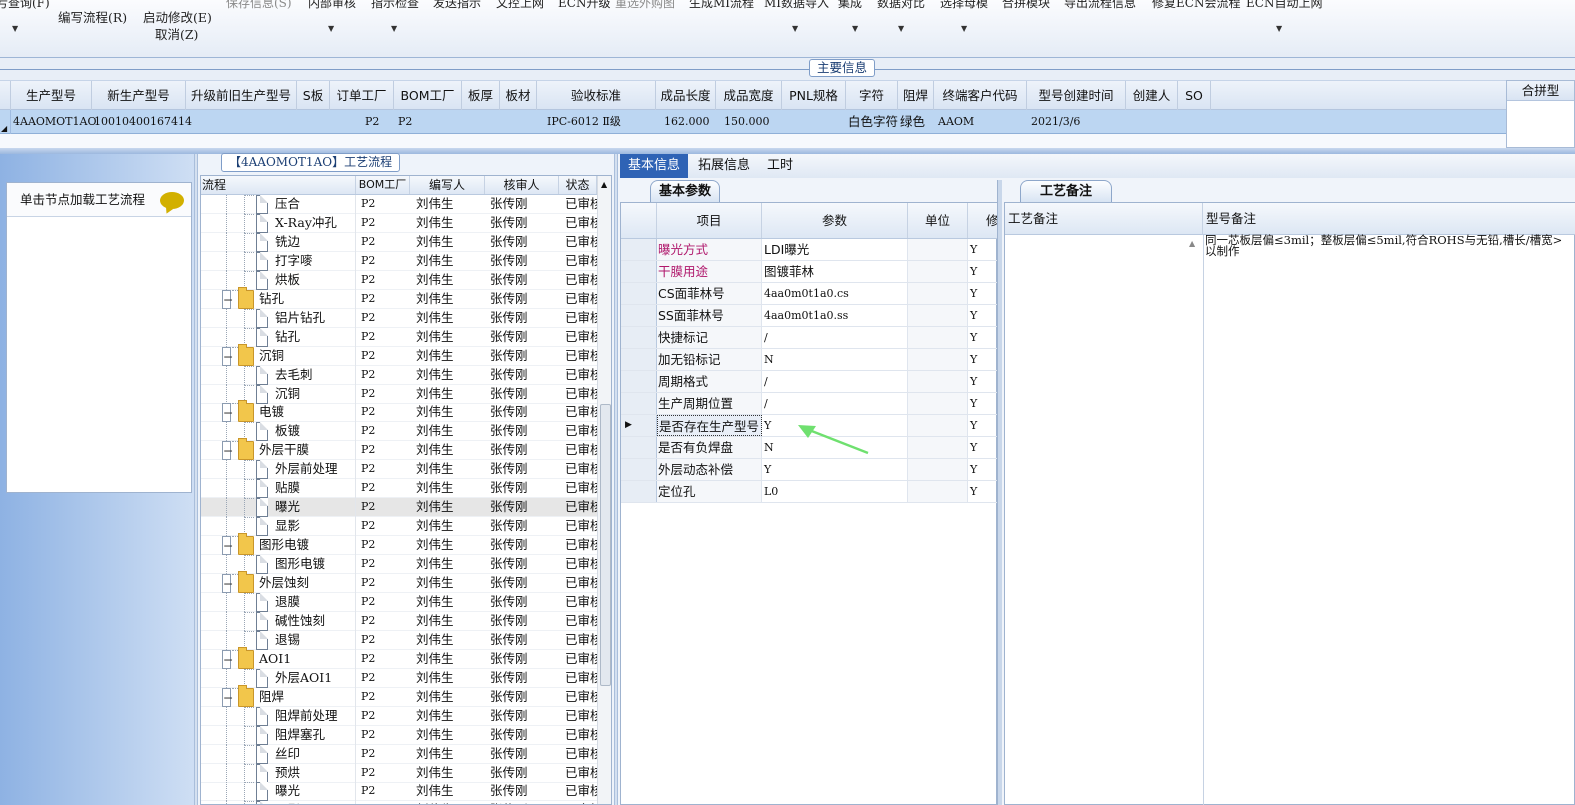 This screenshot has width=1575, height=805. Describe the element at coordinates (241, 95) in the screenshot. I see `main-col-header: 升级前旧生产型号` at that location.